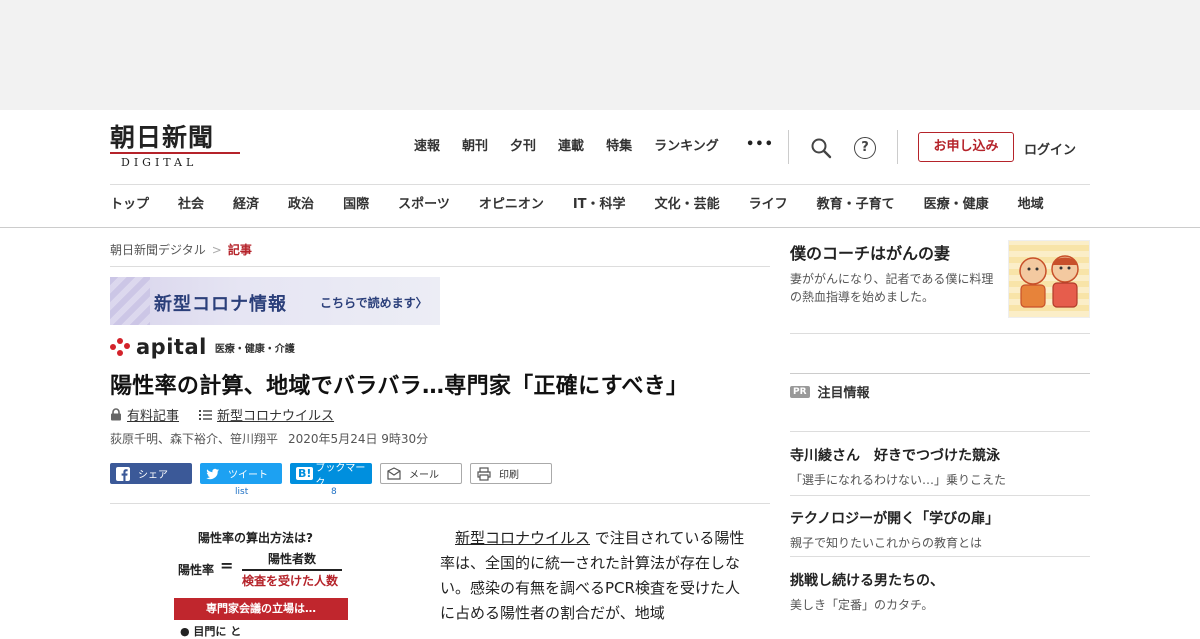 This screenshot has width=1200, height=639. I want to click on twitter-count: list, so click(241, 492).